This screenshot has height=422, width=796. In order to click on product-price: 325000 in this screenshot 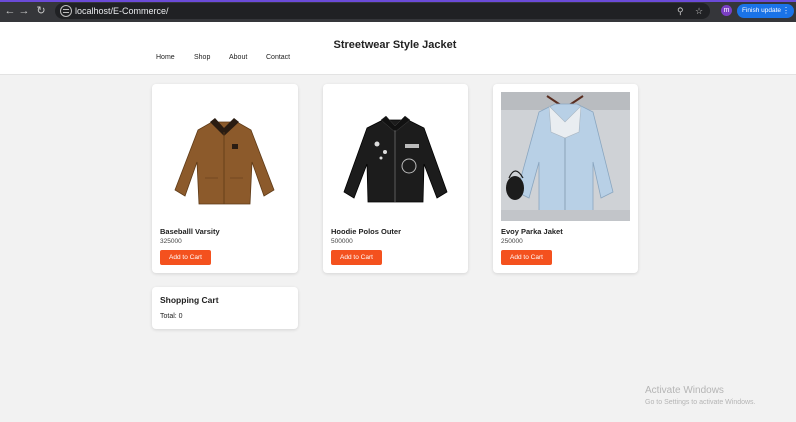, I will do `click(171, 241)`.